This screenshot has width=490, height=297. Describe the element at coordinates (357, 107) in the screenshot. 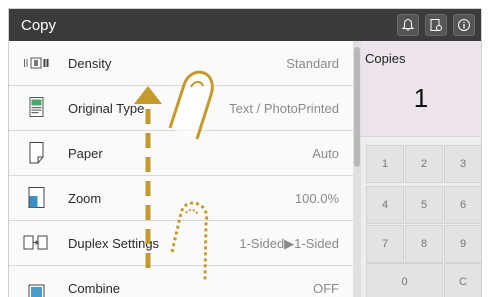

I see `scrollbar-thumb` at that location.